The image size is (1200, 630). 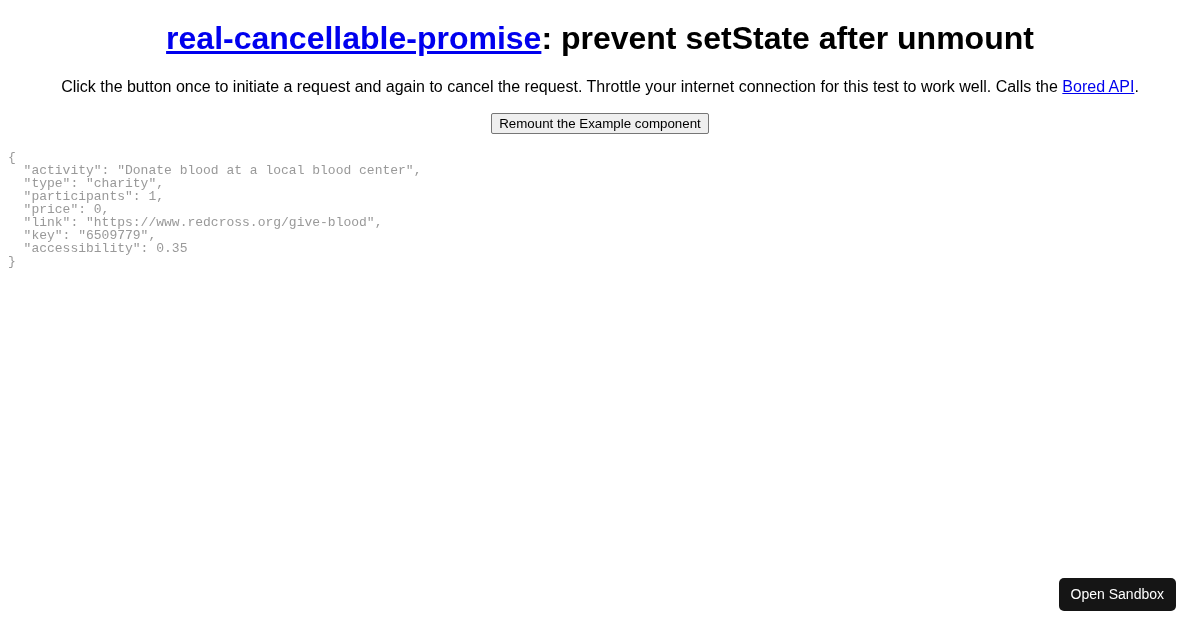 I want to click on heading-link: real-cancellable-promise, so click(x=354, y=38).